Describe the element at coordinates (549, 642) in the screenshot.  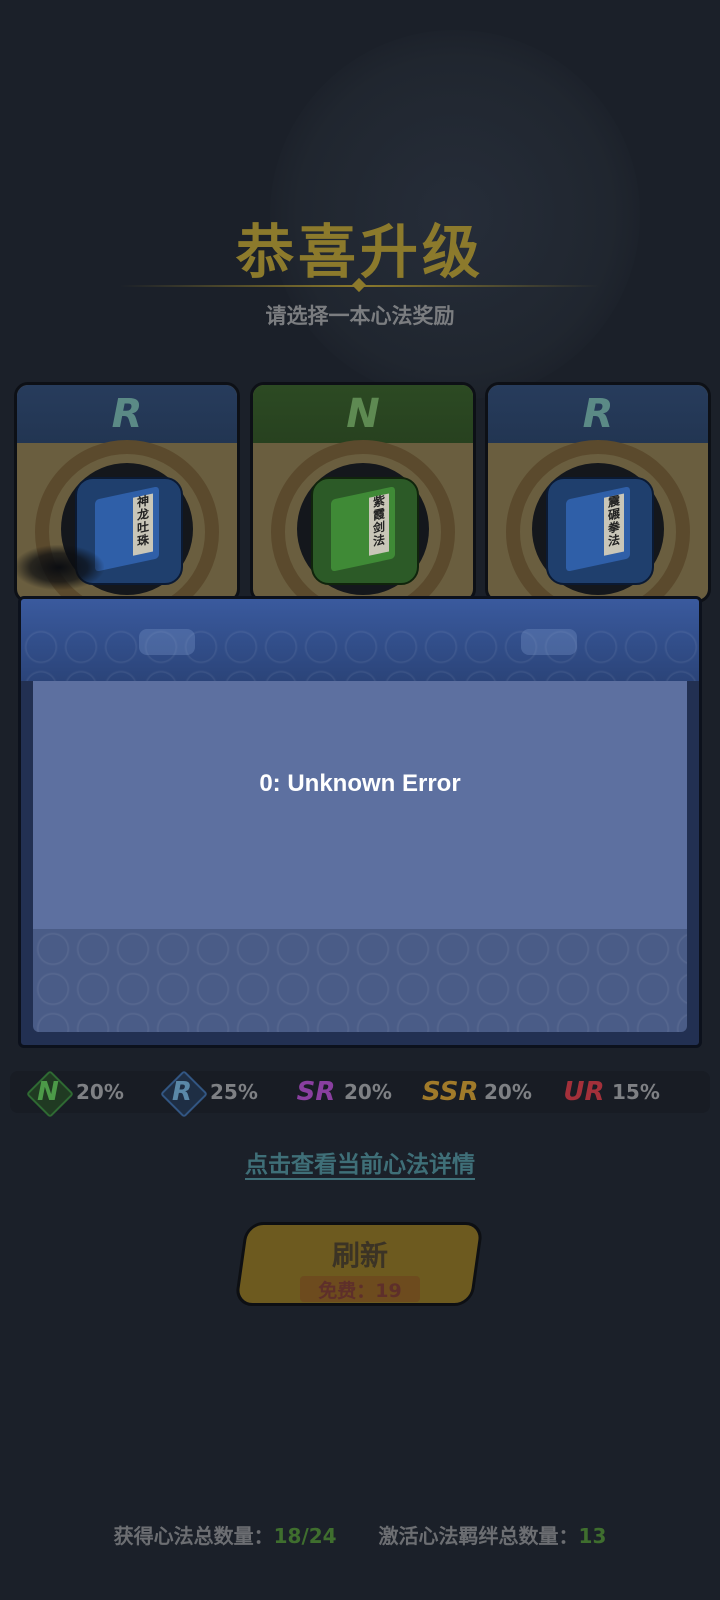
I see `dialog-header-tab-right` at that location.